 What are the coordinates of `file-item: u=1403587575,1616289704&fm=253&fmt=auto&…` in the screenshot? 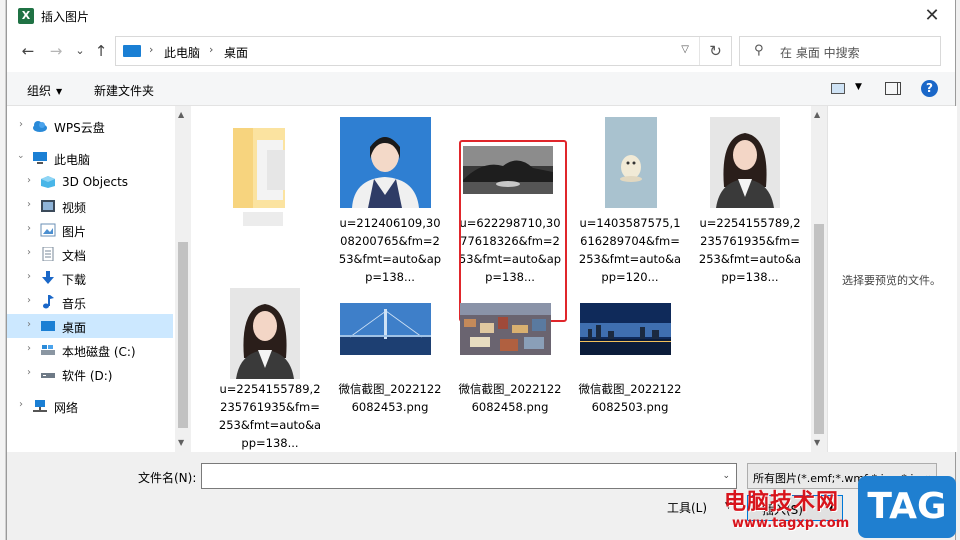 It's located at (630, 198).